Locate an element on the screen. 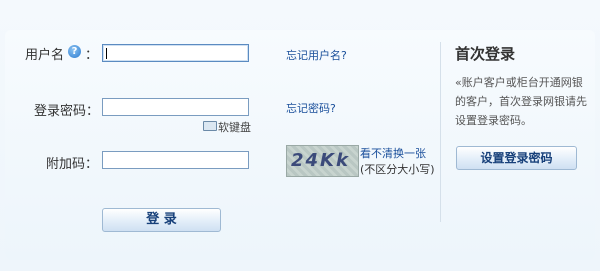 This screenshot has height=271, width=600. refresh-captcha-link: 看不清换一张 is located at coordinates (393, 153).